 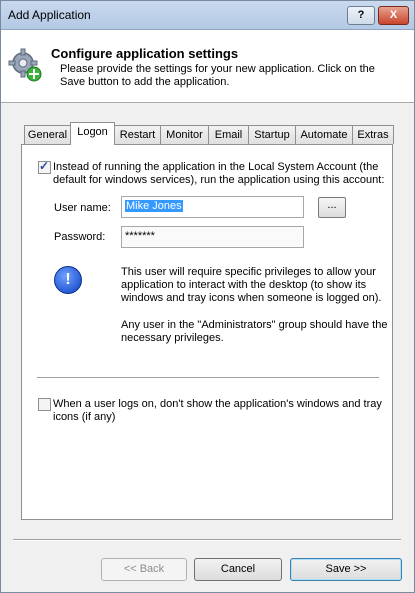 I want to click on tab-restart: Restart, so click(x=137, y=134).